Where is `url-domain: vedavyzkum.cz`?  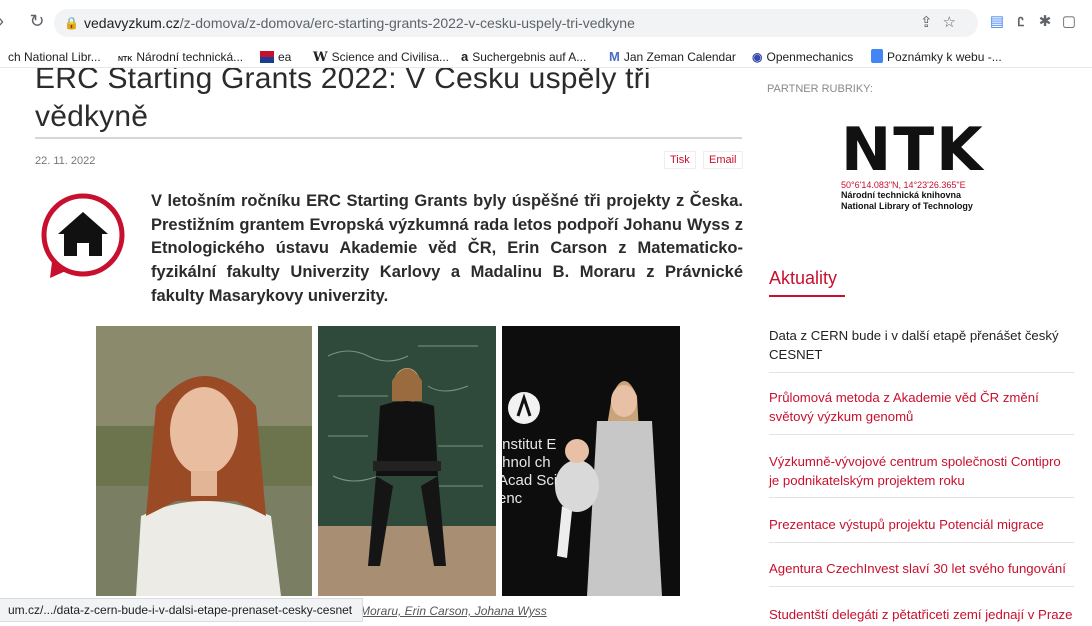 url-domain: vedavyzkum.cz is located at coordinates (132, 23).